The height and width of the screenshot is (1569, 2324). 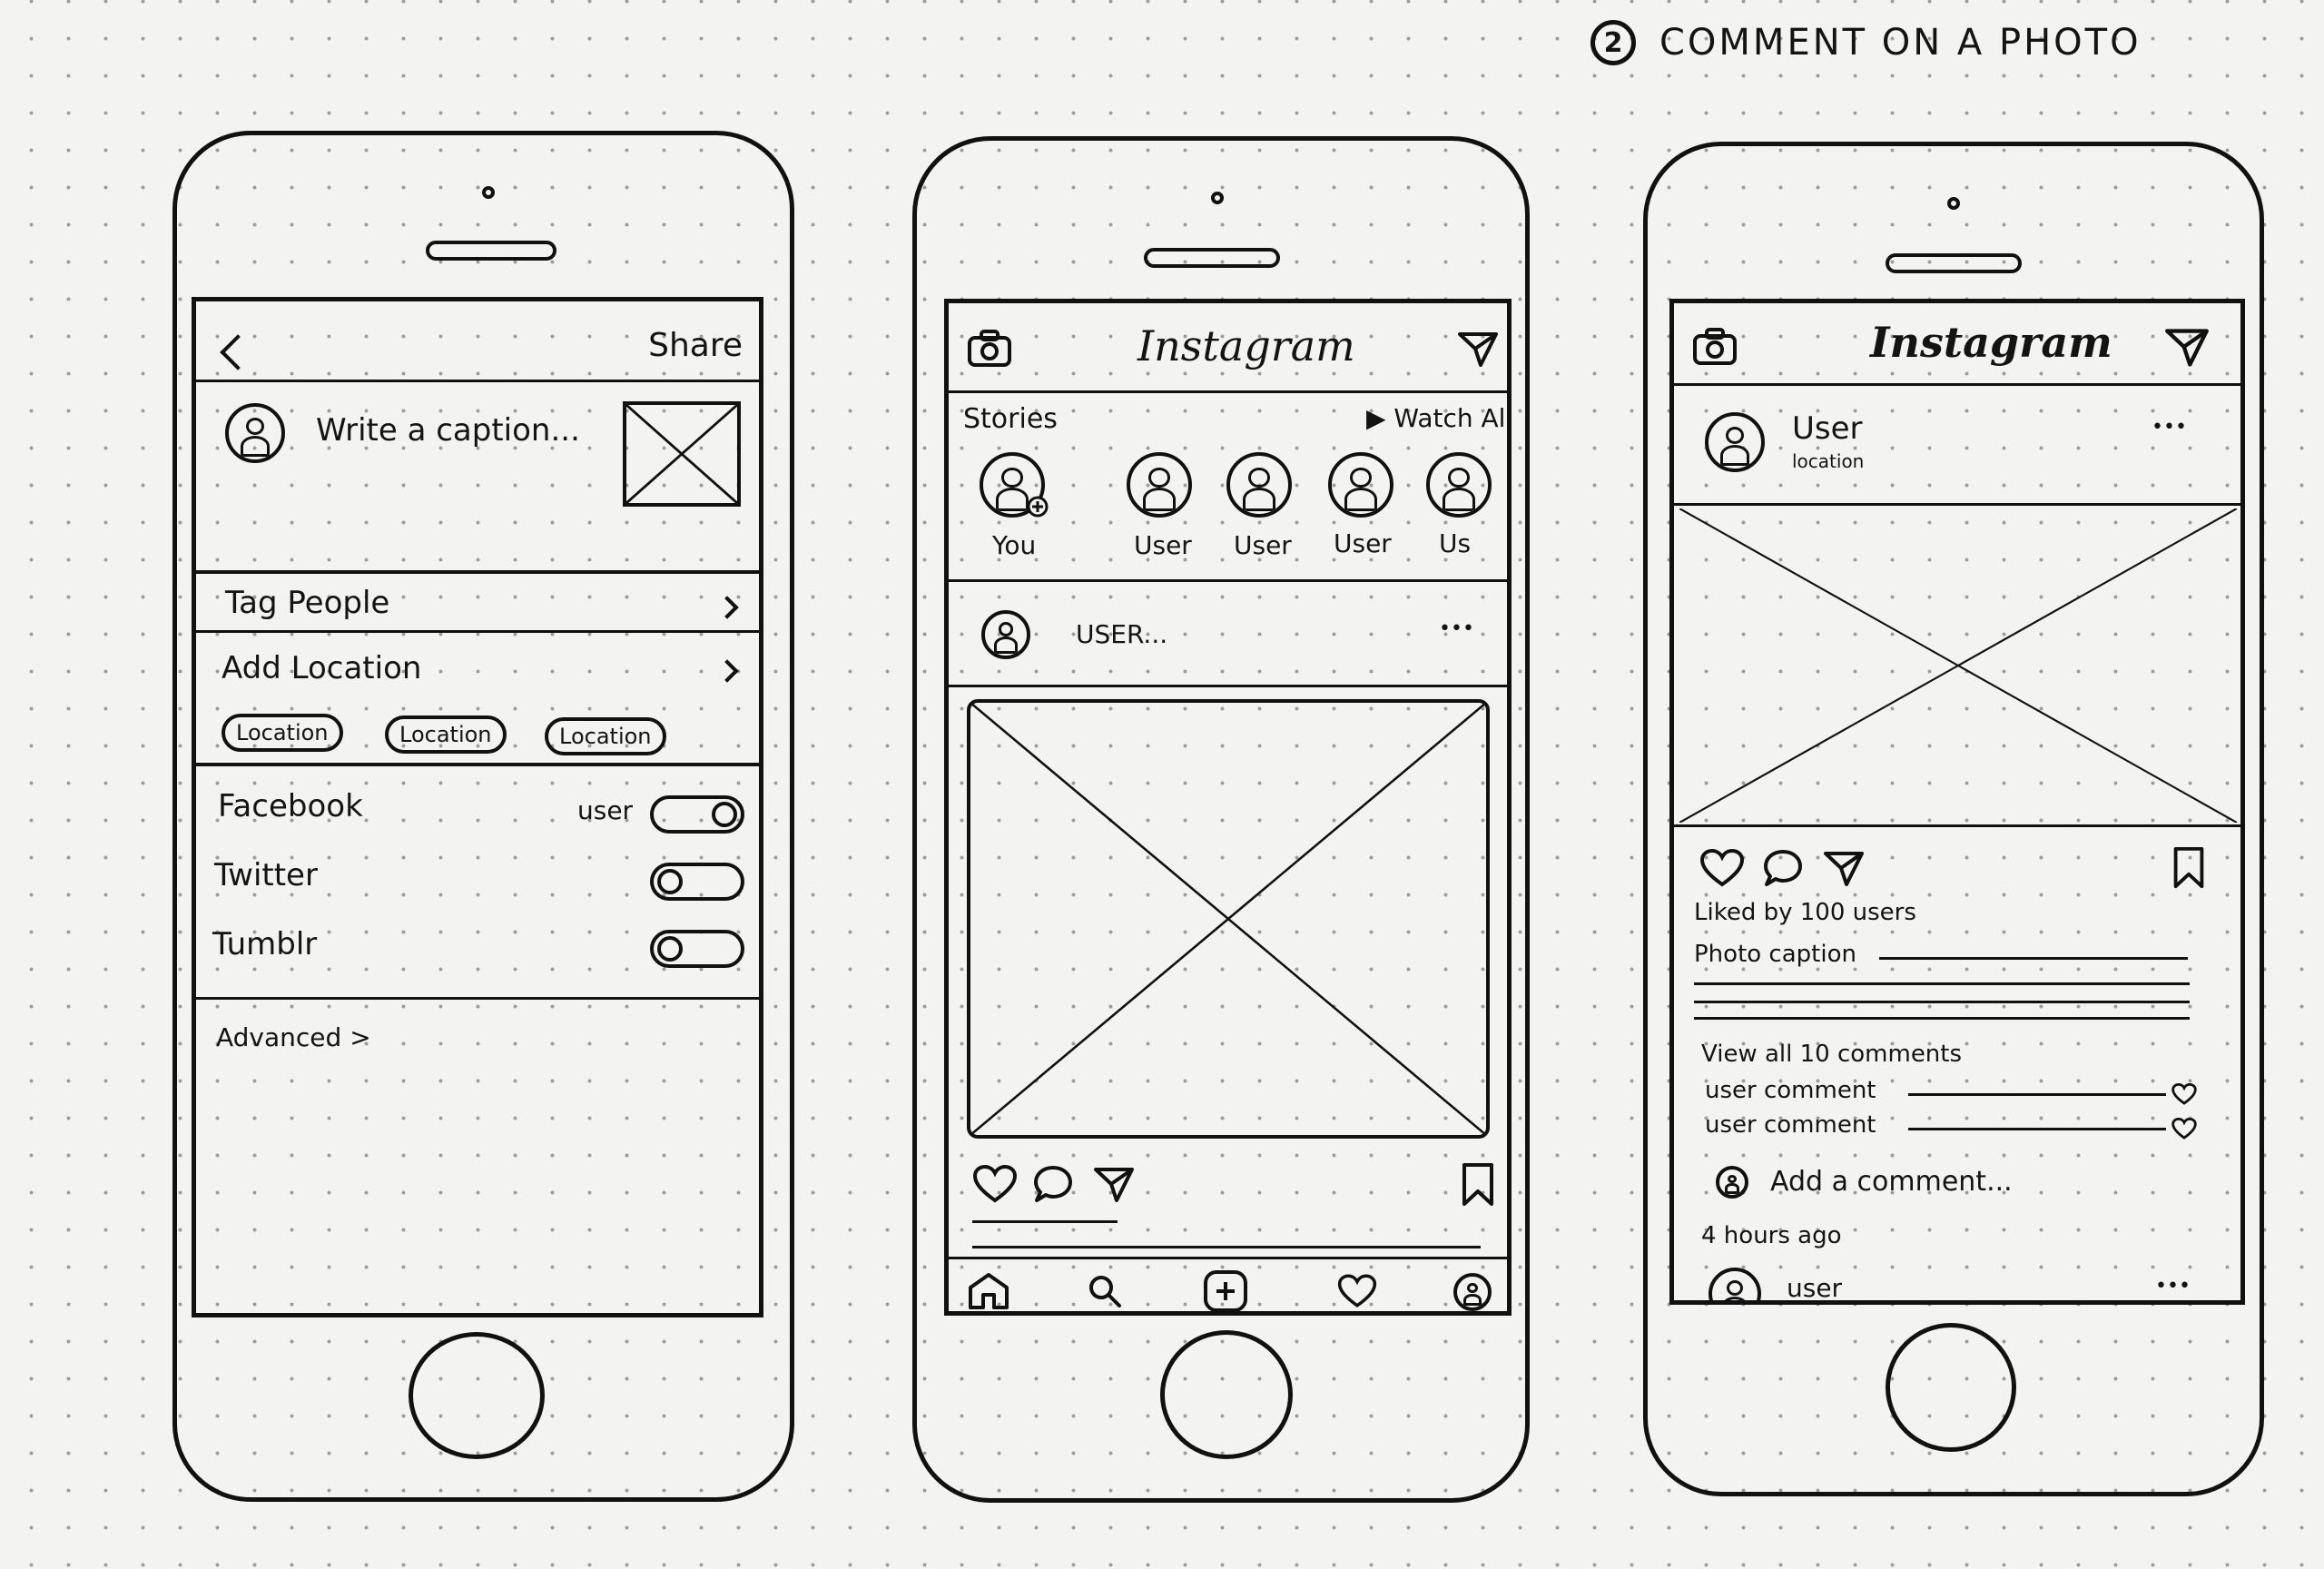 What do you see at coordinates (1010, 419) in the screenshot?
I see `stories-label: Stories` at bounding box center [1010, 419].